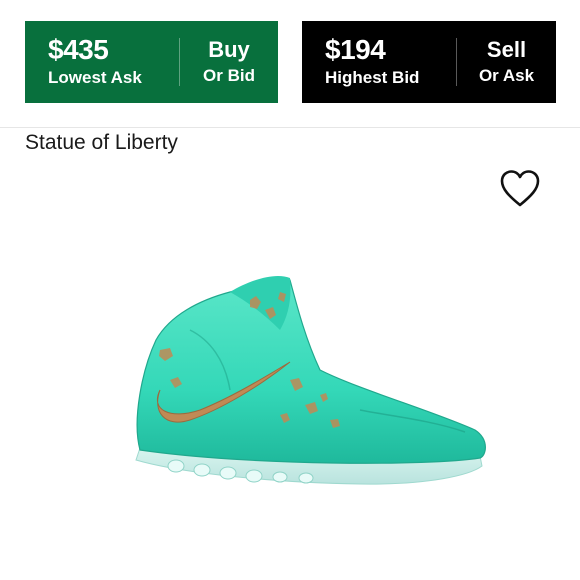 This screenshot has width=580, height=580. I want to click on lowest-ask-price: $435, so click(78, 49).